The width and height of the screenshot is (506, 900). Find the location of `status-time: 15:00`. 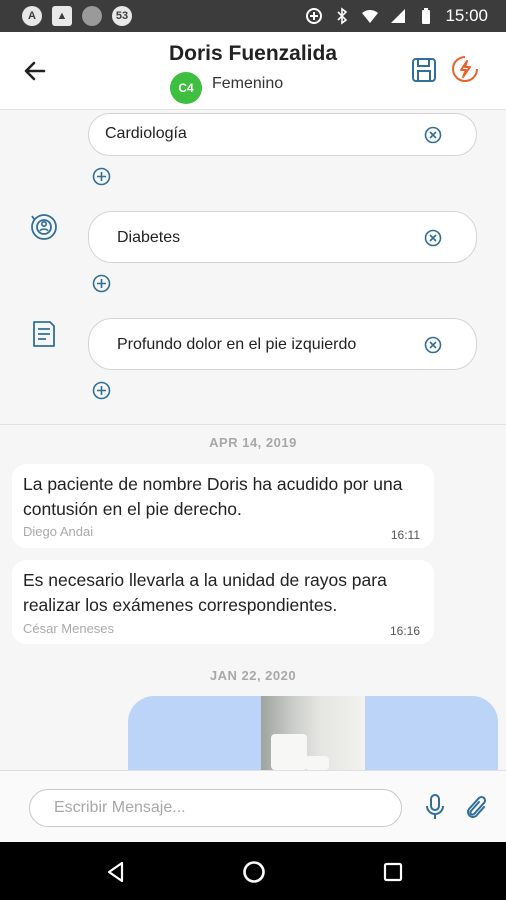

status-time: 15:00 is located at coordinates (466, 15).